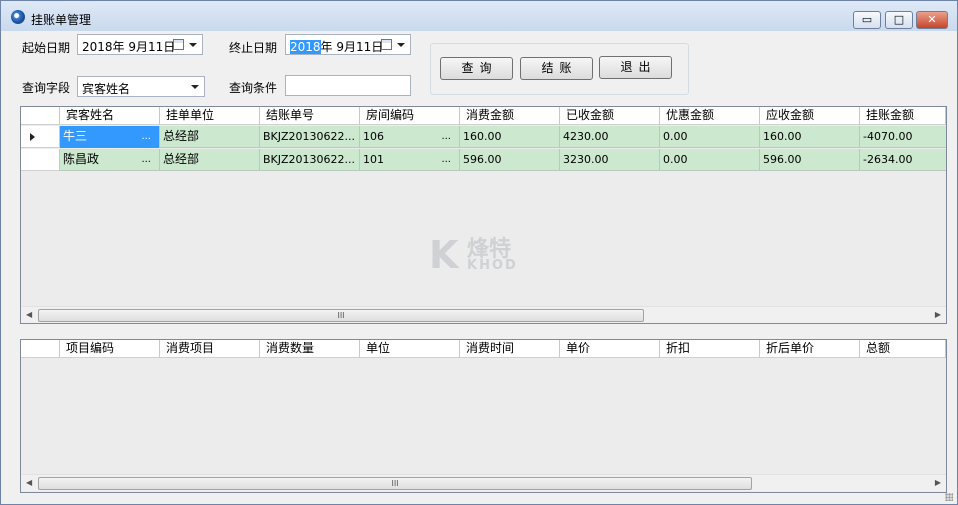 The width and height of the screenshot is (958, 505). I want to click on exit-button: 退出, so click(635, 67).